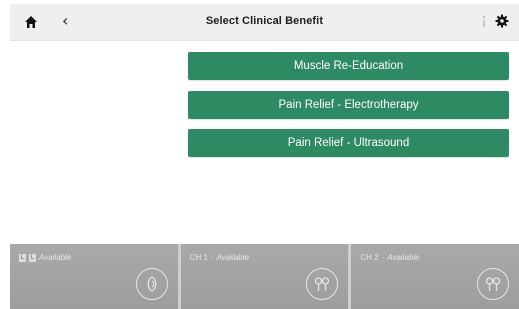  What do you see at coordinates (502, 21) in the screenshot?
I see `gear-icon` at bounding box center [502, 21].